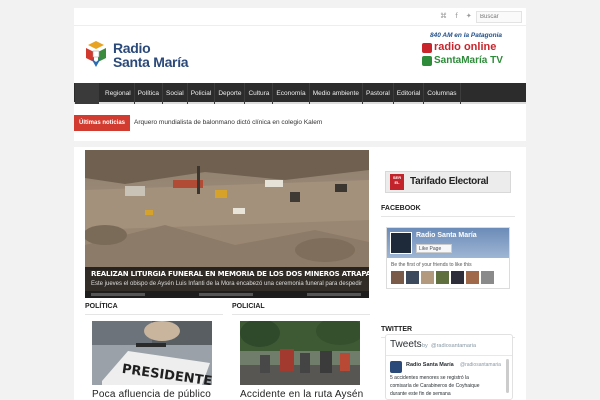  I want to click on politica-image: PRESIDENTE, so click(152, 353).